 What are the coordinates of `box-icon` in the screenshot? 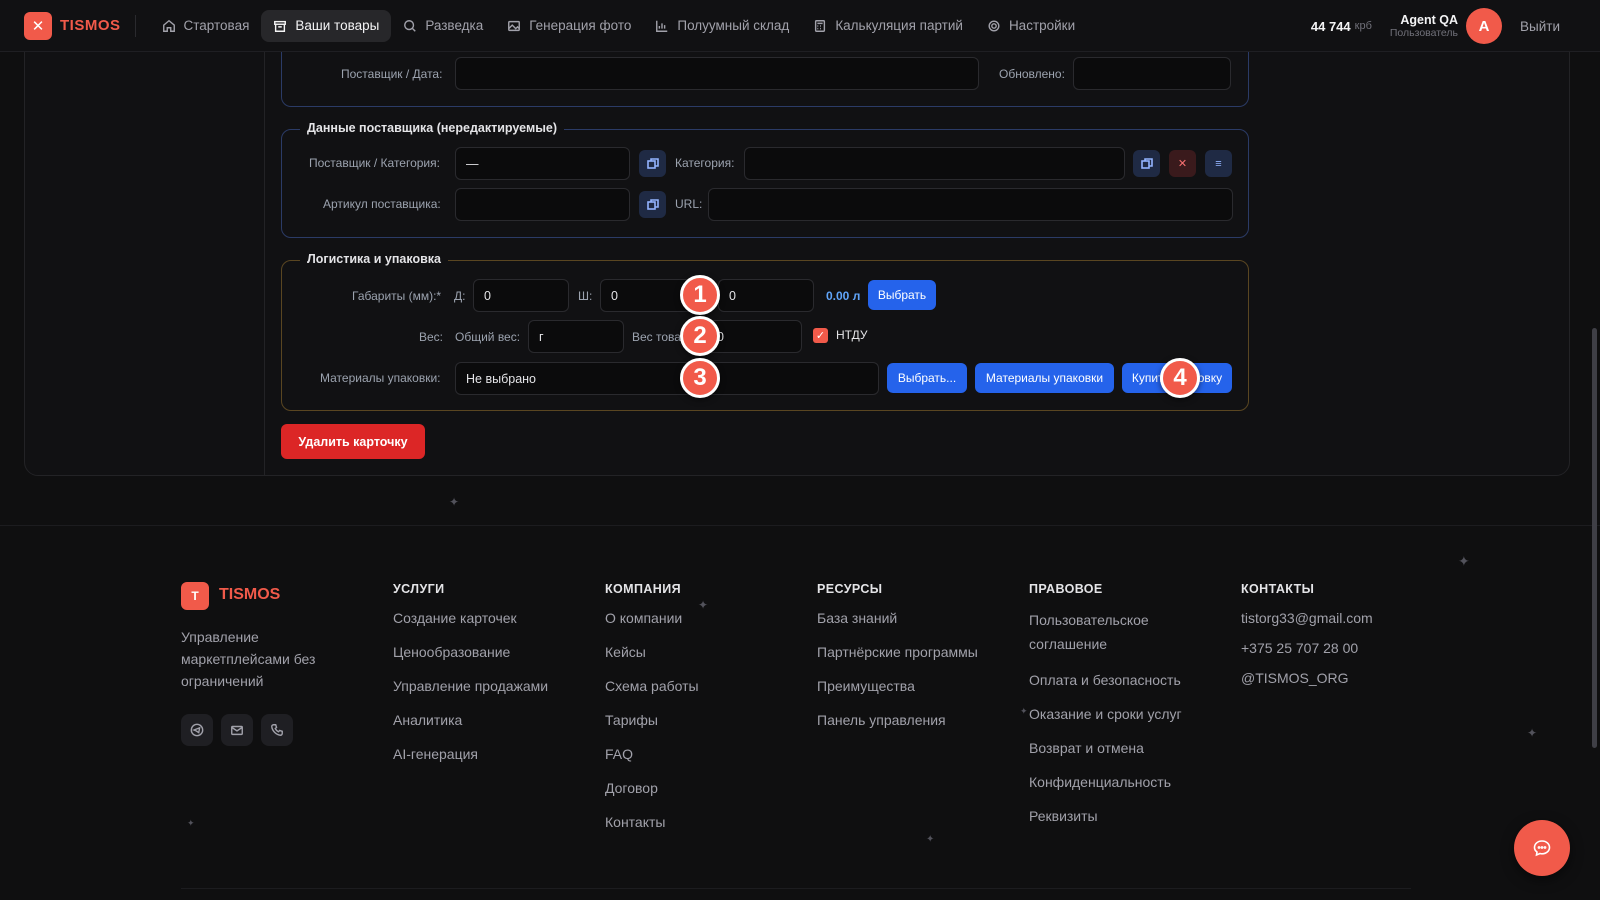 It's located at (280, 26).